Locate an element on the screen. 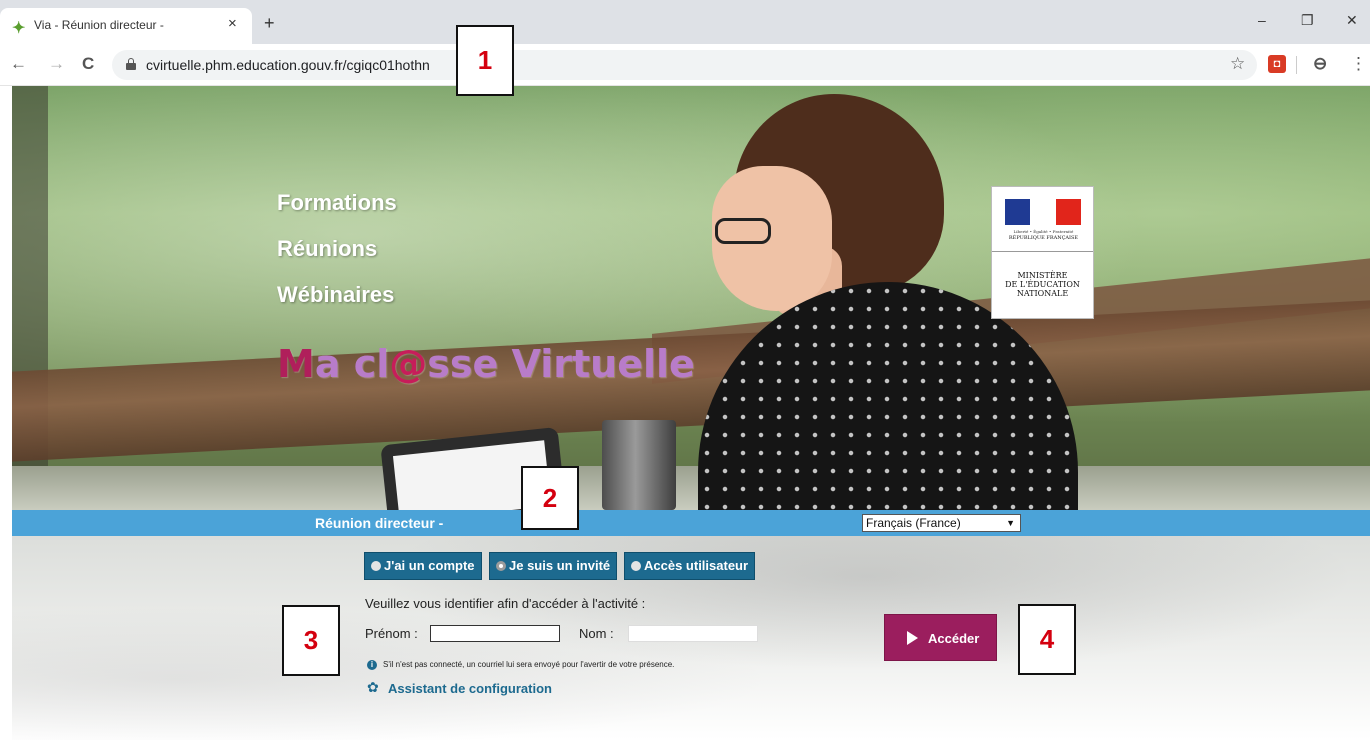  gear-icon: ✿ is located at coordinates (373, 687).